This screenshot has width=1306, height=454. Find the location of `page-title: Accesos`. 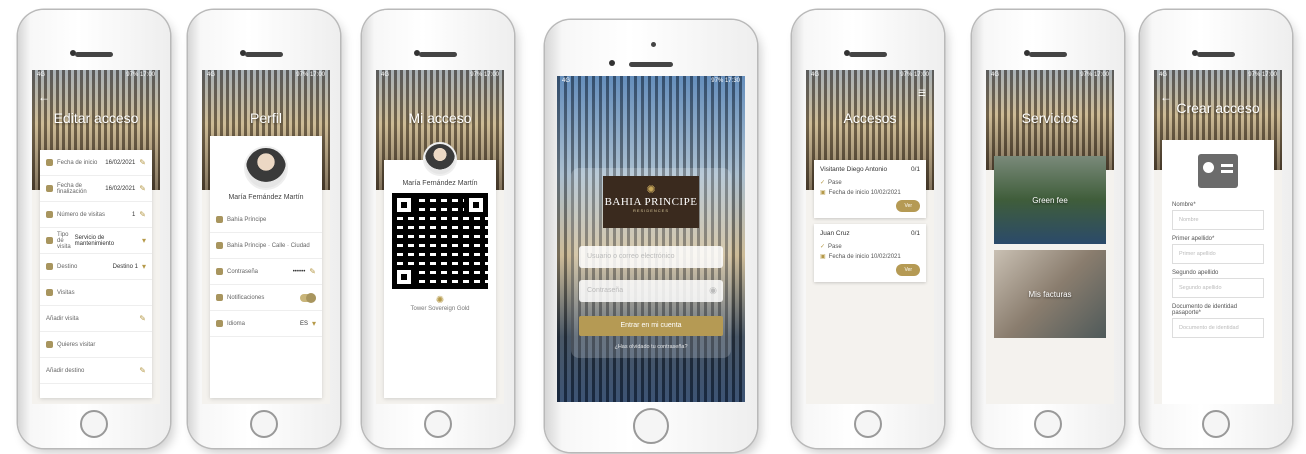

page-title: Accesos is located at coordinates (870, 118).